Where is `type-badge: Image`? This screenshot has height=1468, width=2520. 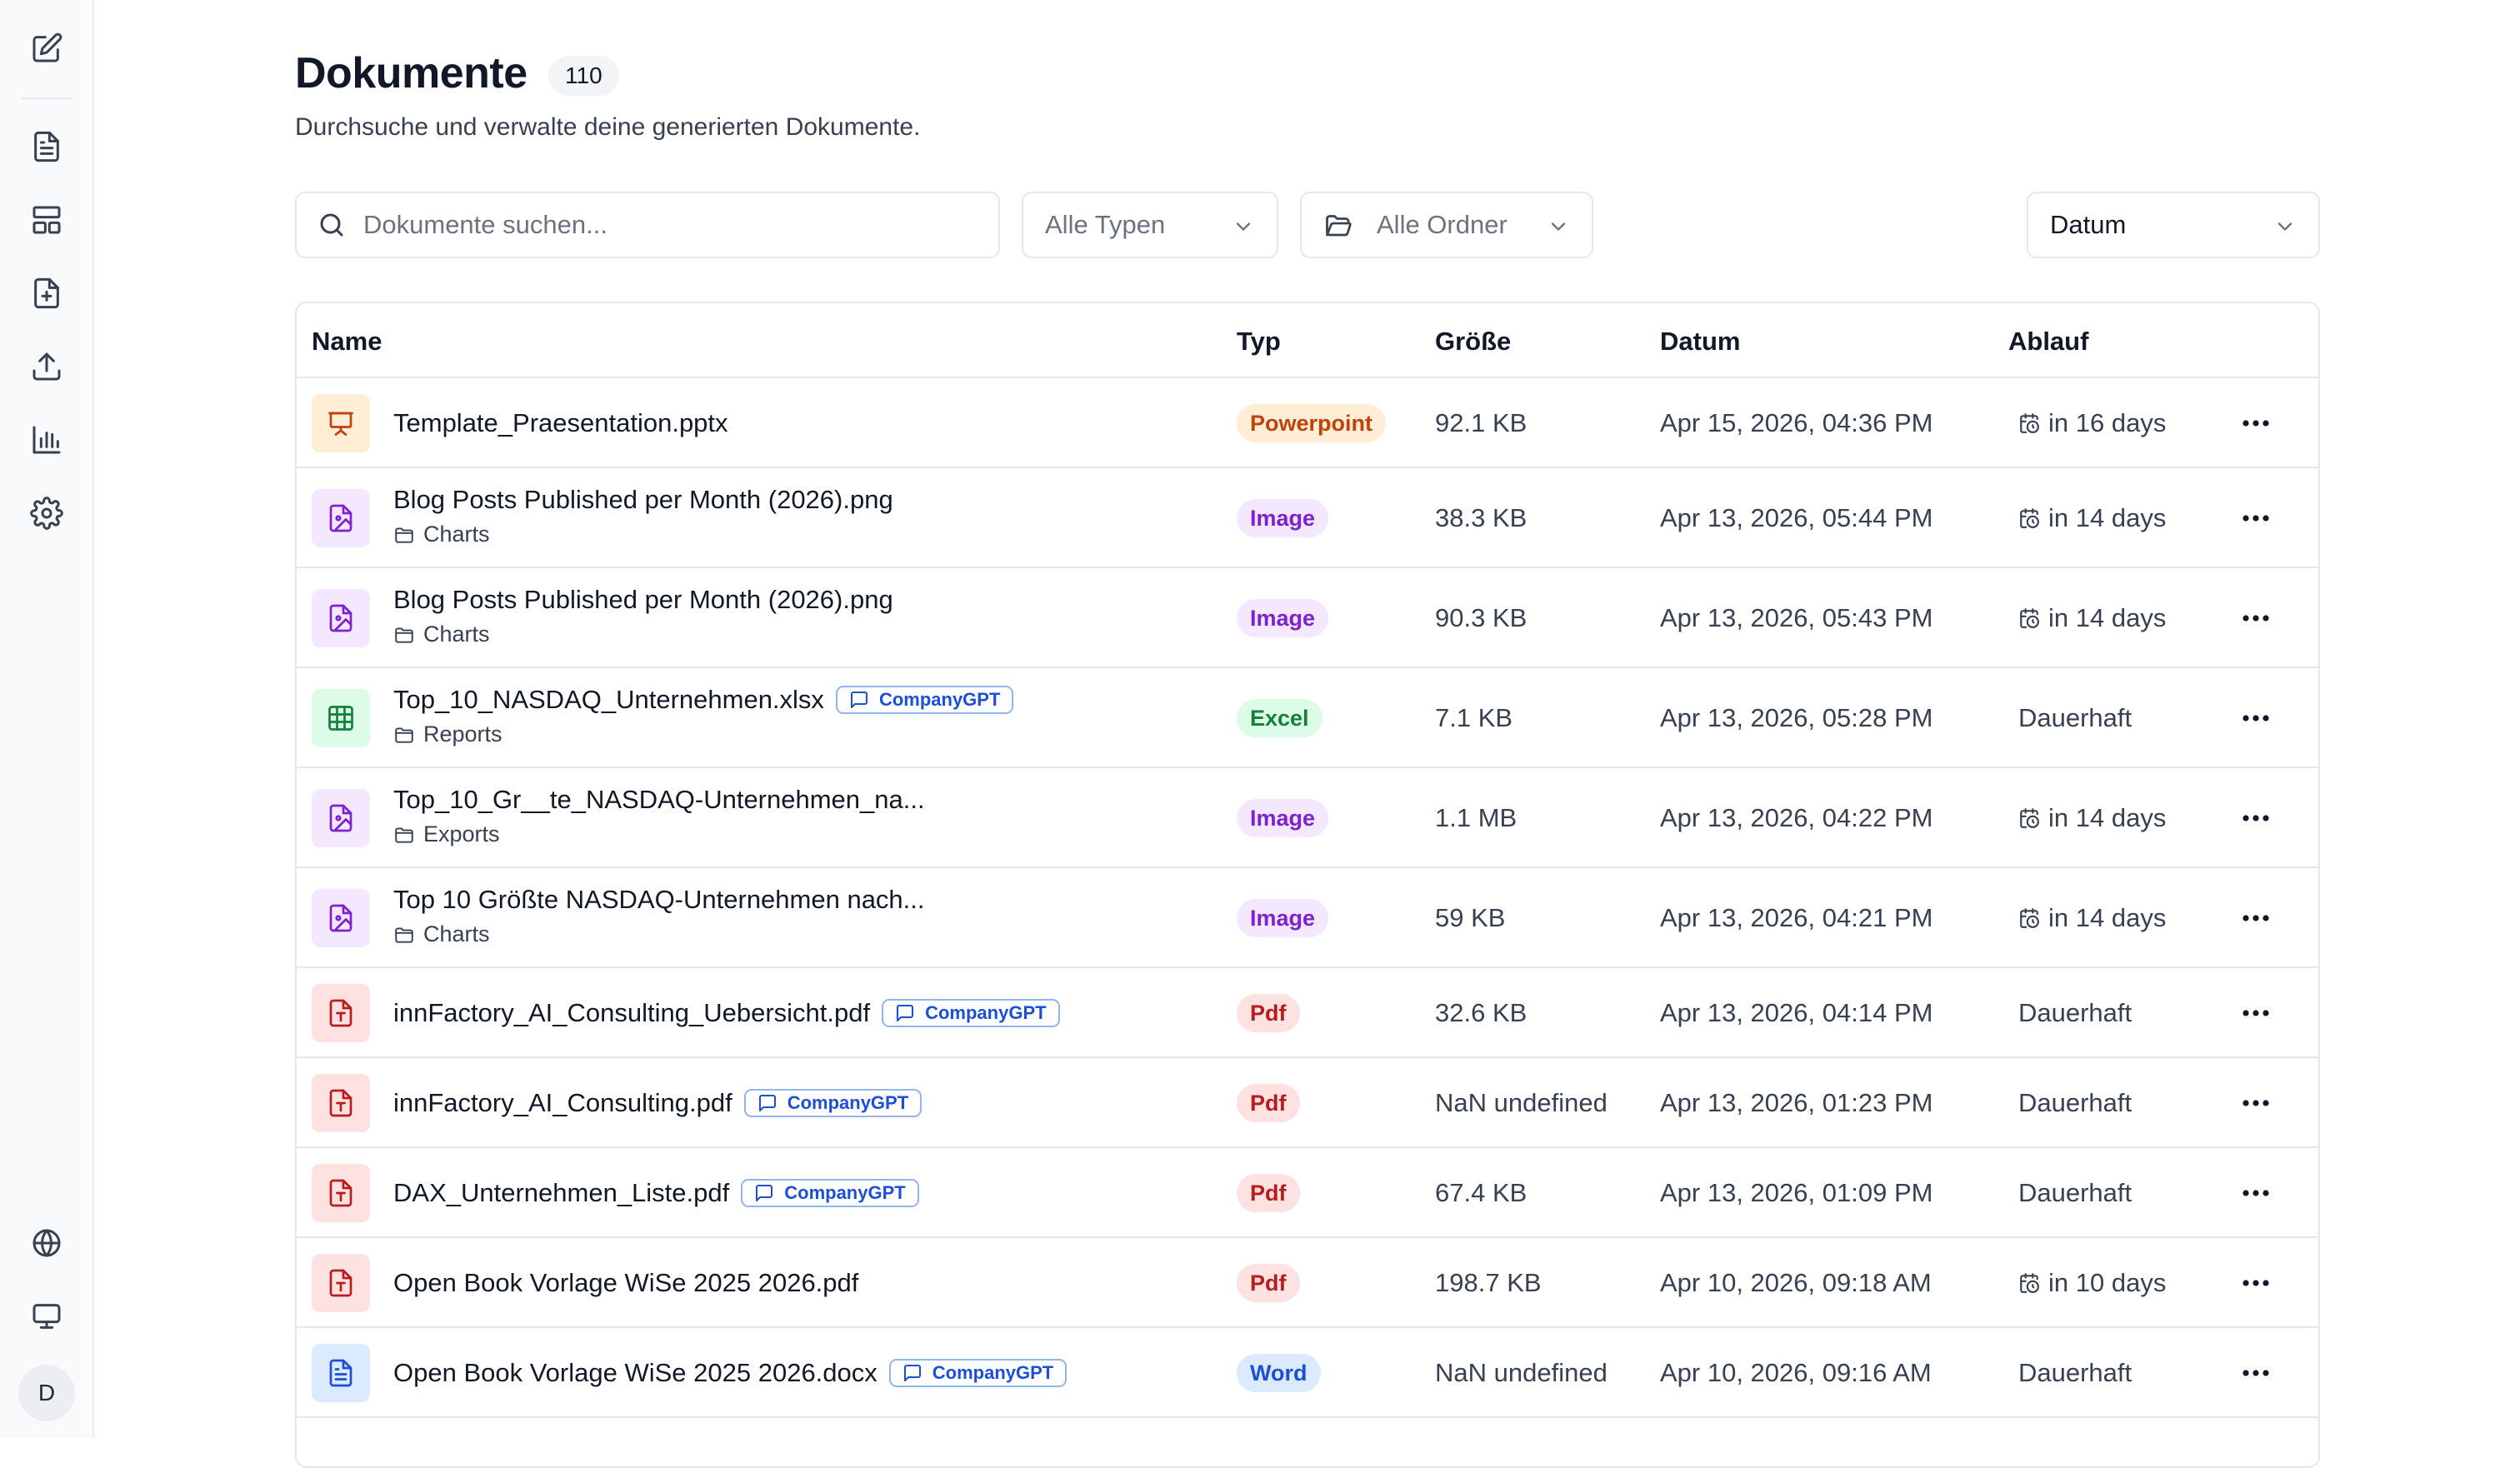
type-badge: Image is located at coordinates (1283, 918).